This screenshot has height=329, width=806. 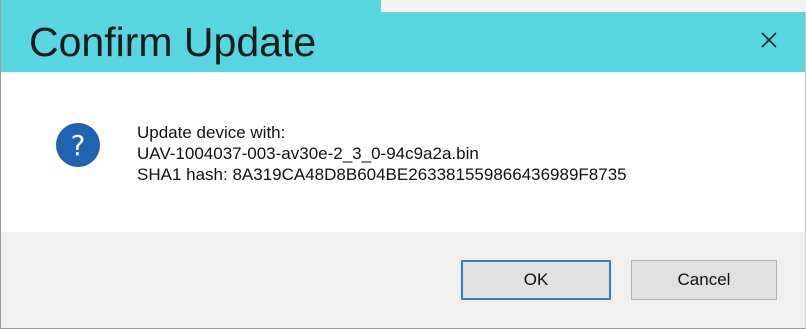 What do you see at coordinates (403, 6) in the screenshot?
I see `window-top-edge` at bounding box center [403, 6].